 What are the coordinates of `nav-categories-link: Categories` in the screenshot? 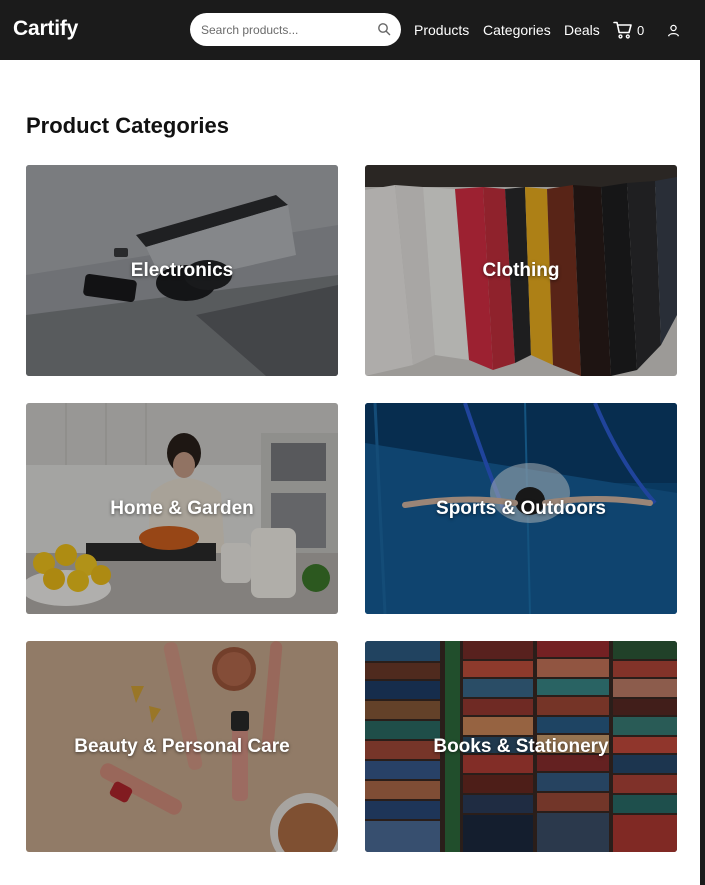 It's located at (517, 30).